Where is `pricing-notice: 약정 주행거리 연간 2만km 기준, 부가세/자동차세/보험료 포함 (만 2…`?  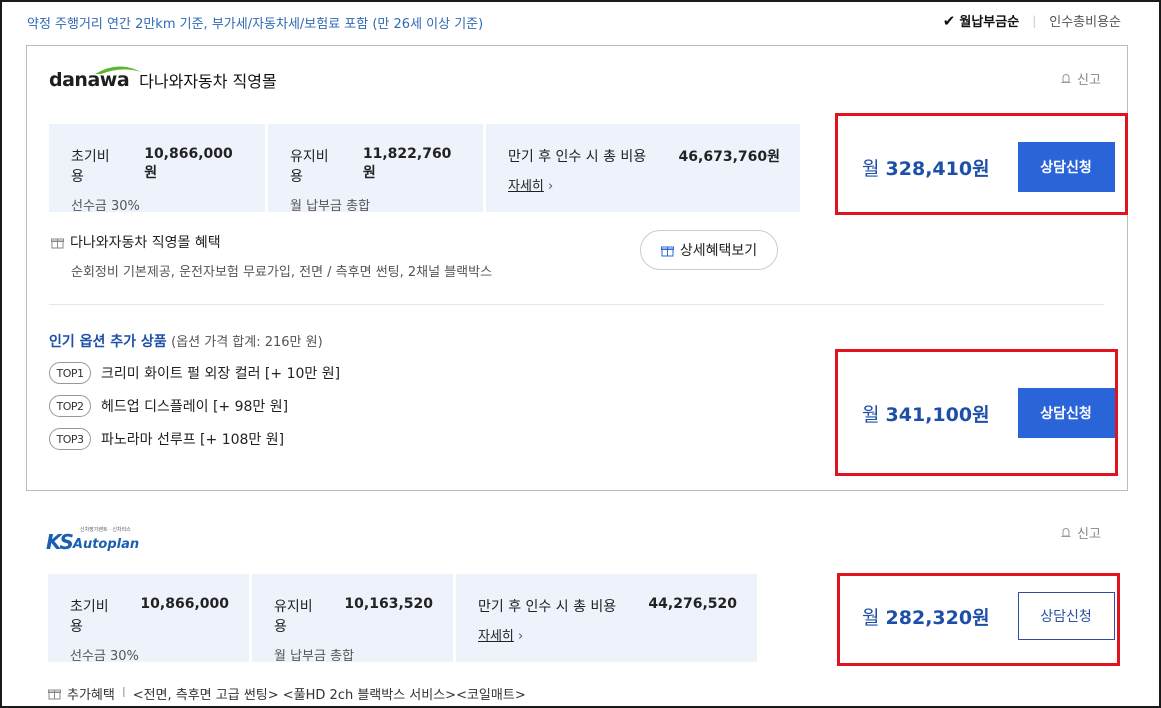 pricing-notice: 약정 주행거리 연간 2만km 기준, 부가세/자동차세/보험료 포함 (만 2… is located at coordinates (255, 24).